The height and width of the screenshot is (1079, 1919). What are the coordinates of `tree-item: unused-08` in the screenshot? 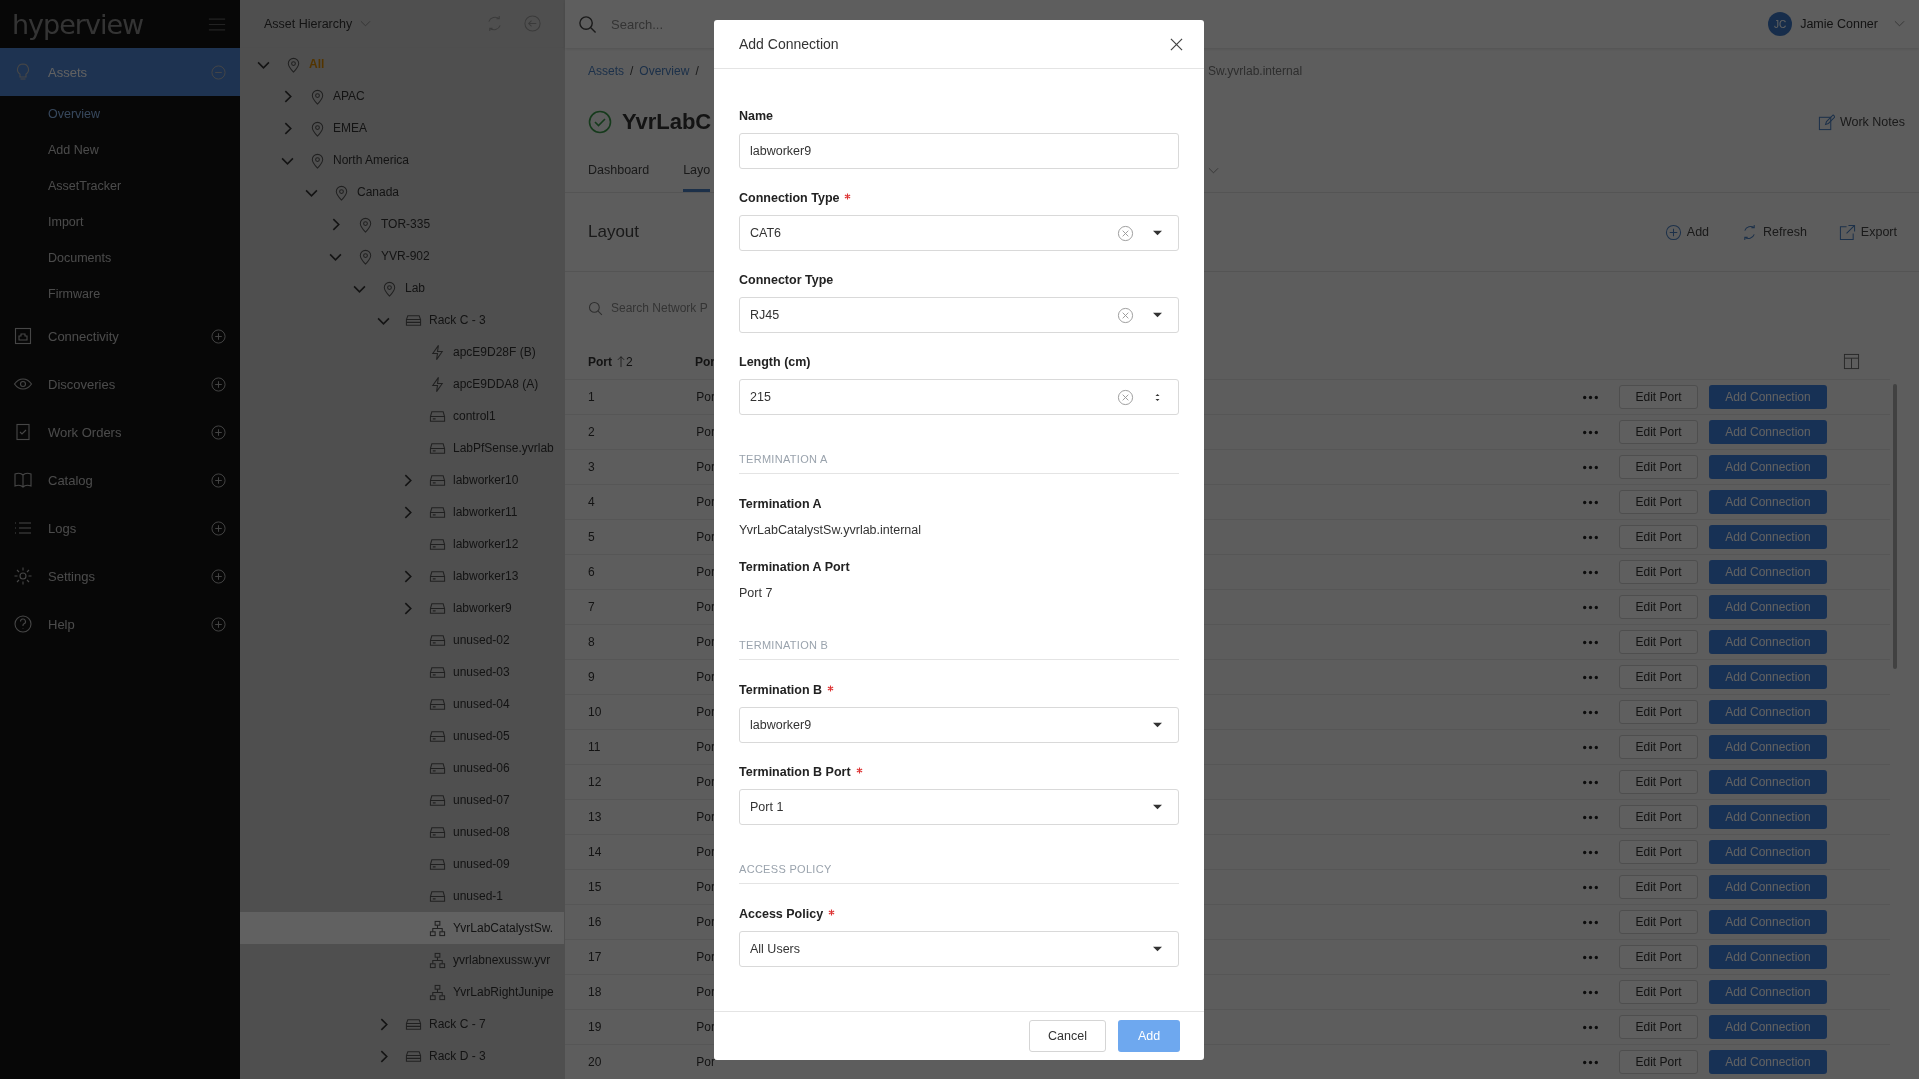 It's located at (402, 832).